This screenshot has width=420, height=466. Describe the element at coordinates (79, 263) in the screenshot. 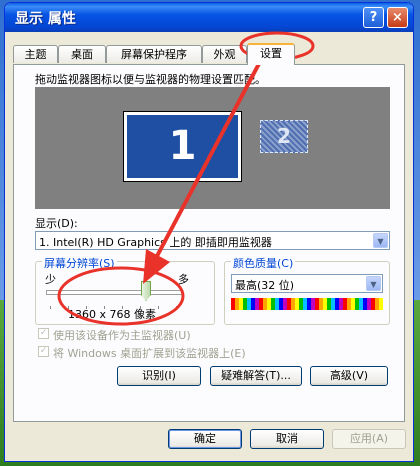

I see `resolution-group-label: 屏幕分辨率(S)` at that location.